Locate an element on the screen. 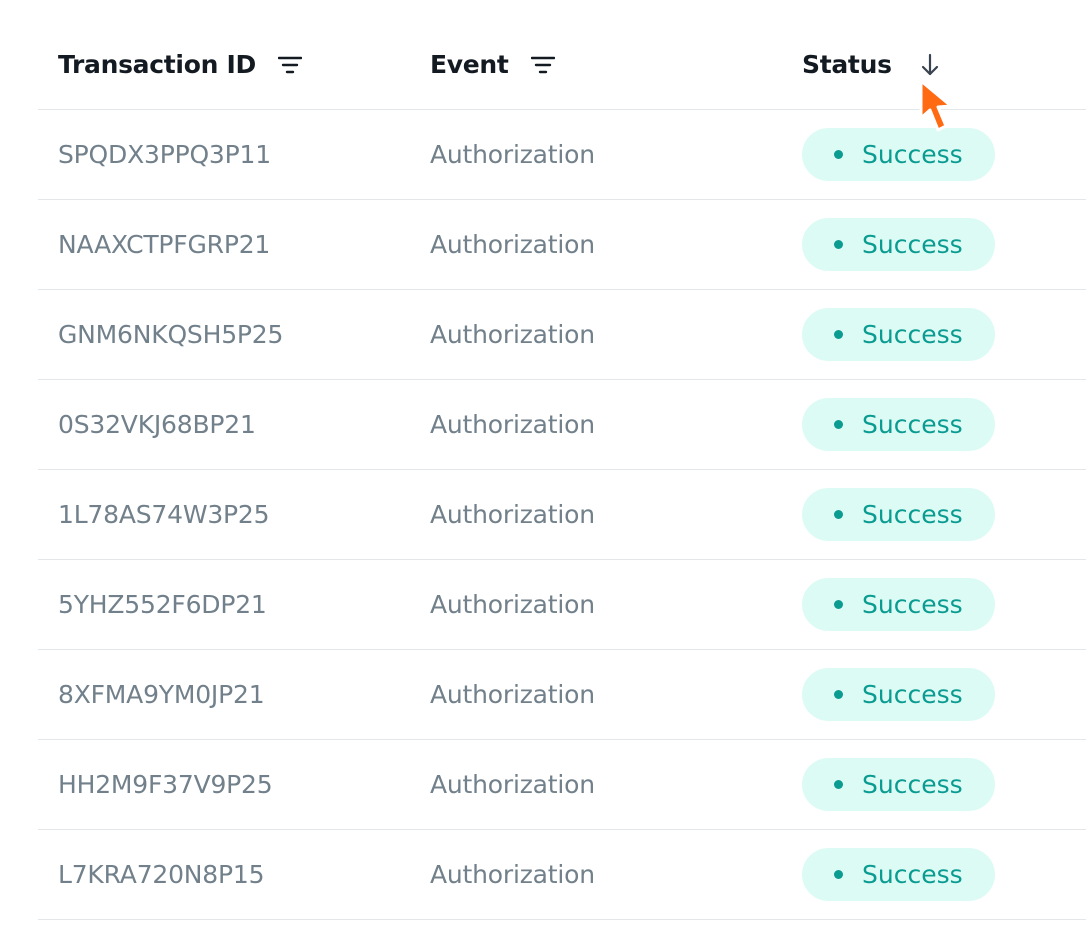 Image resolution: width=1086 pixels, height=944 pixels. transaction-id-cell: L7KRA720N8P15 is located at coordinates (161, 874).